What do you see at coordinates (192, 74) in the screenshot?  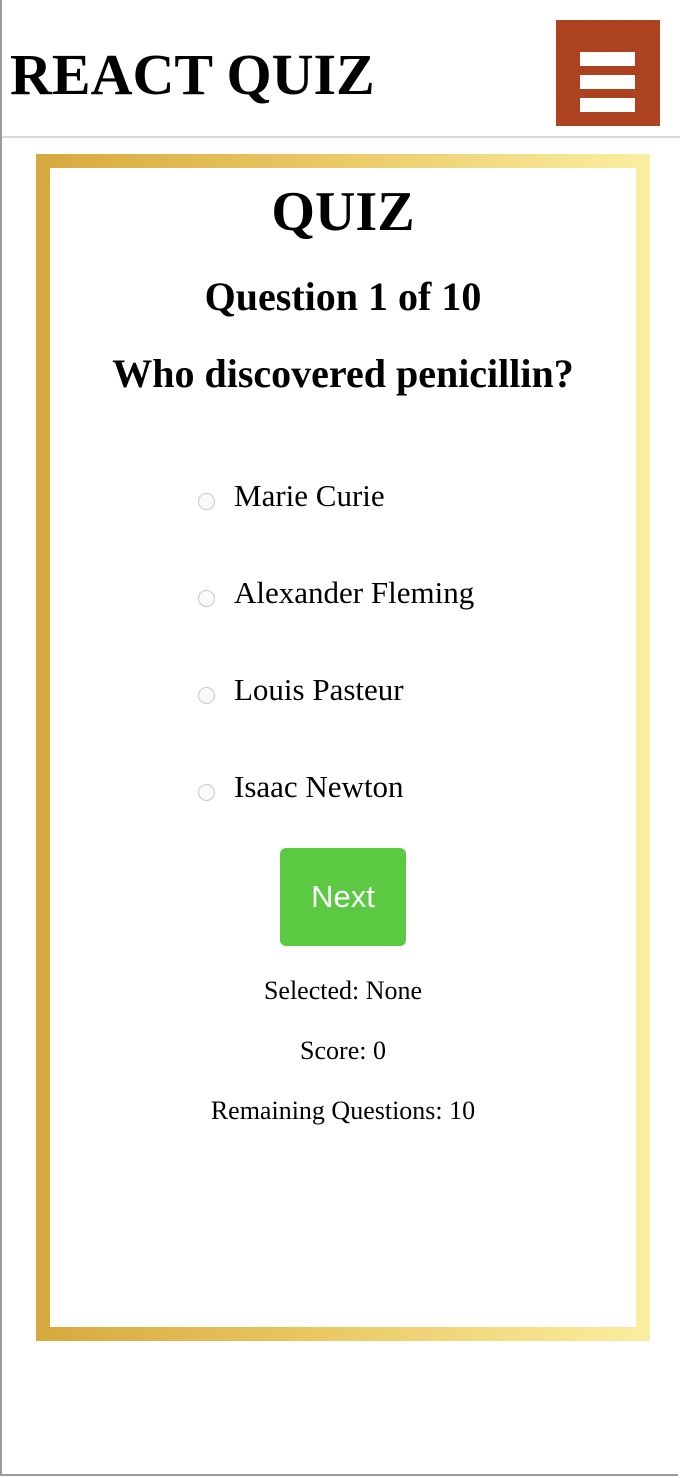 I see `app-title: REACT QUIZ` at bounding box center [192, 74].